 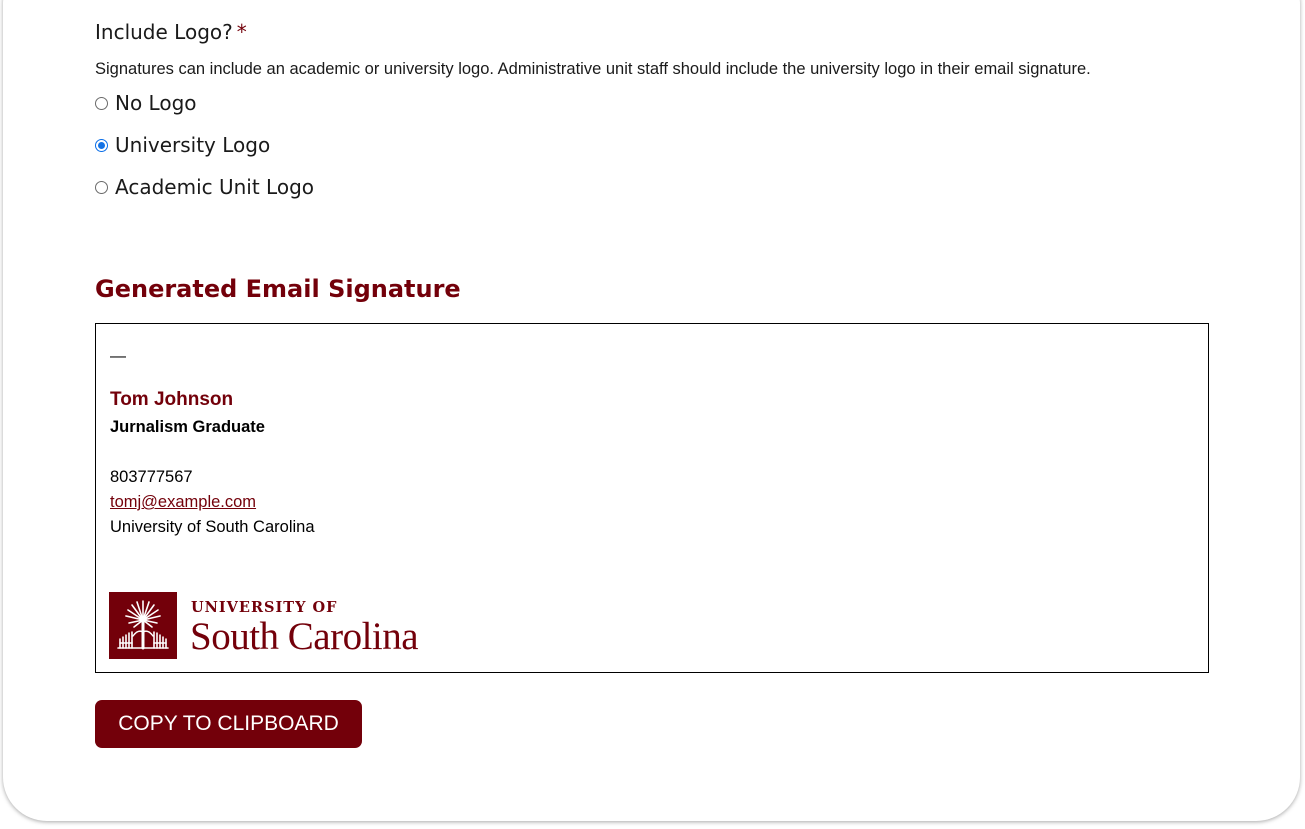 I want to click on signature-title: Jurnalism Graduate, so click(x=187, y=427).